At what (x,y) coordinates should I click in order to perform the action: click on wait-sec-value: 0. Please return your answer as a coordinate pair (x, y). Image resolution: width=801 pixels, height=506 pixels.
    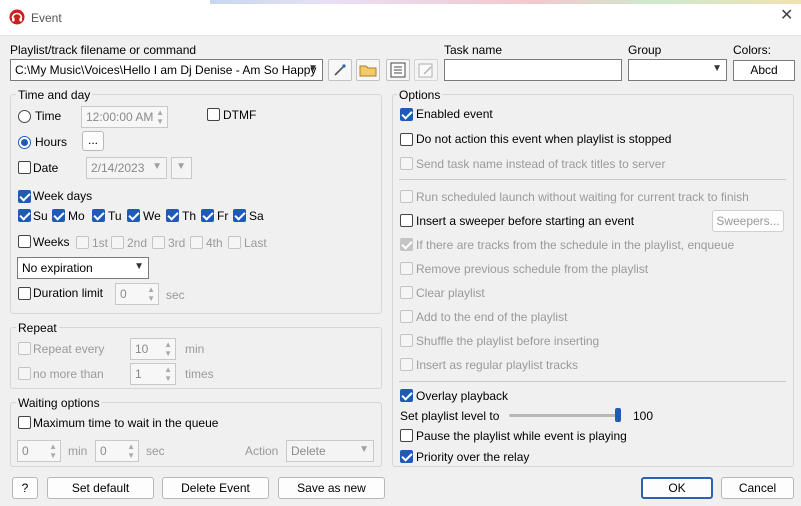
    Looking at the image, I should click on (103, 451).